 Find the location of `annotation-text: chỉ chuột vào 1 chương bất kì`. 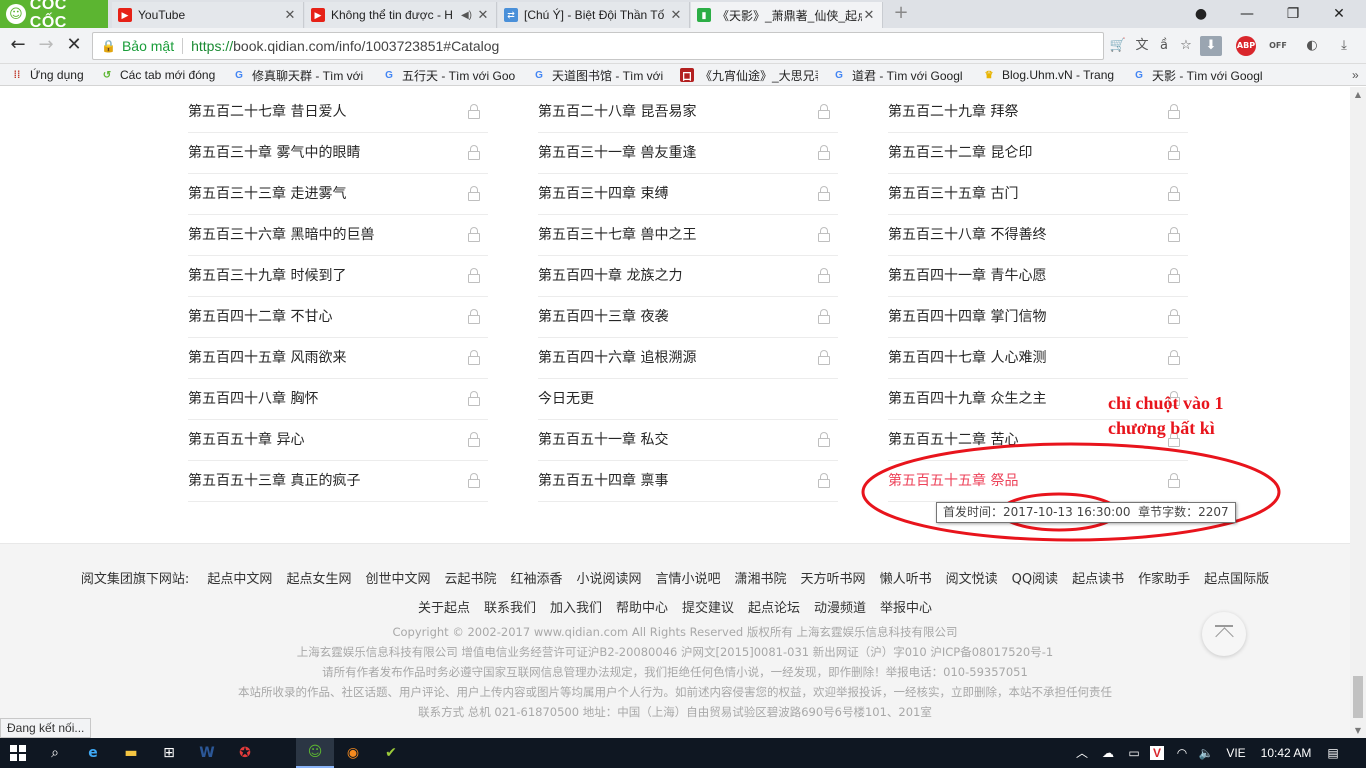

annotation-text: chỉ chuột vào 1 chương bất kì is located at coordinates (1166, 416).